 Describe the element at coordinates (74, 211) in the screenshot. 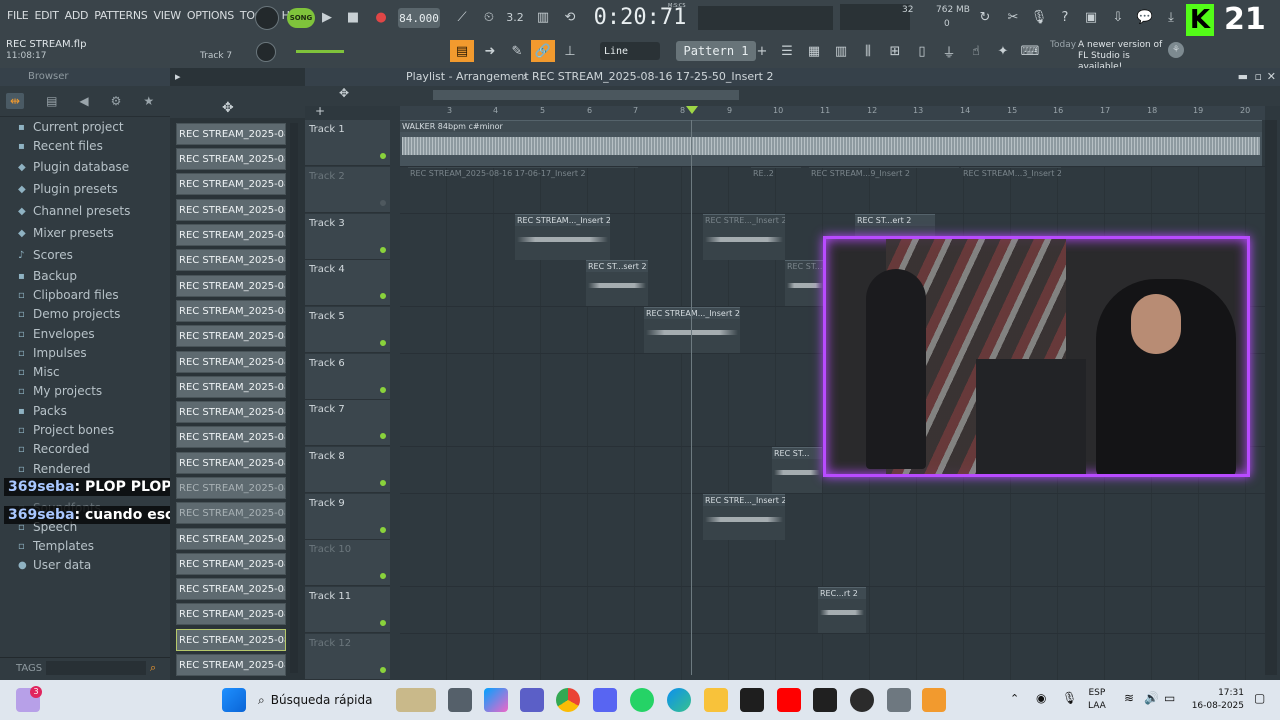

I see `browser-item-channel-presets: ◆ Channel presets` at that location.